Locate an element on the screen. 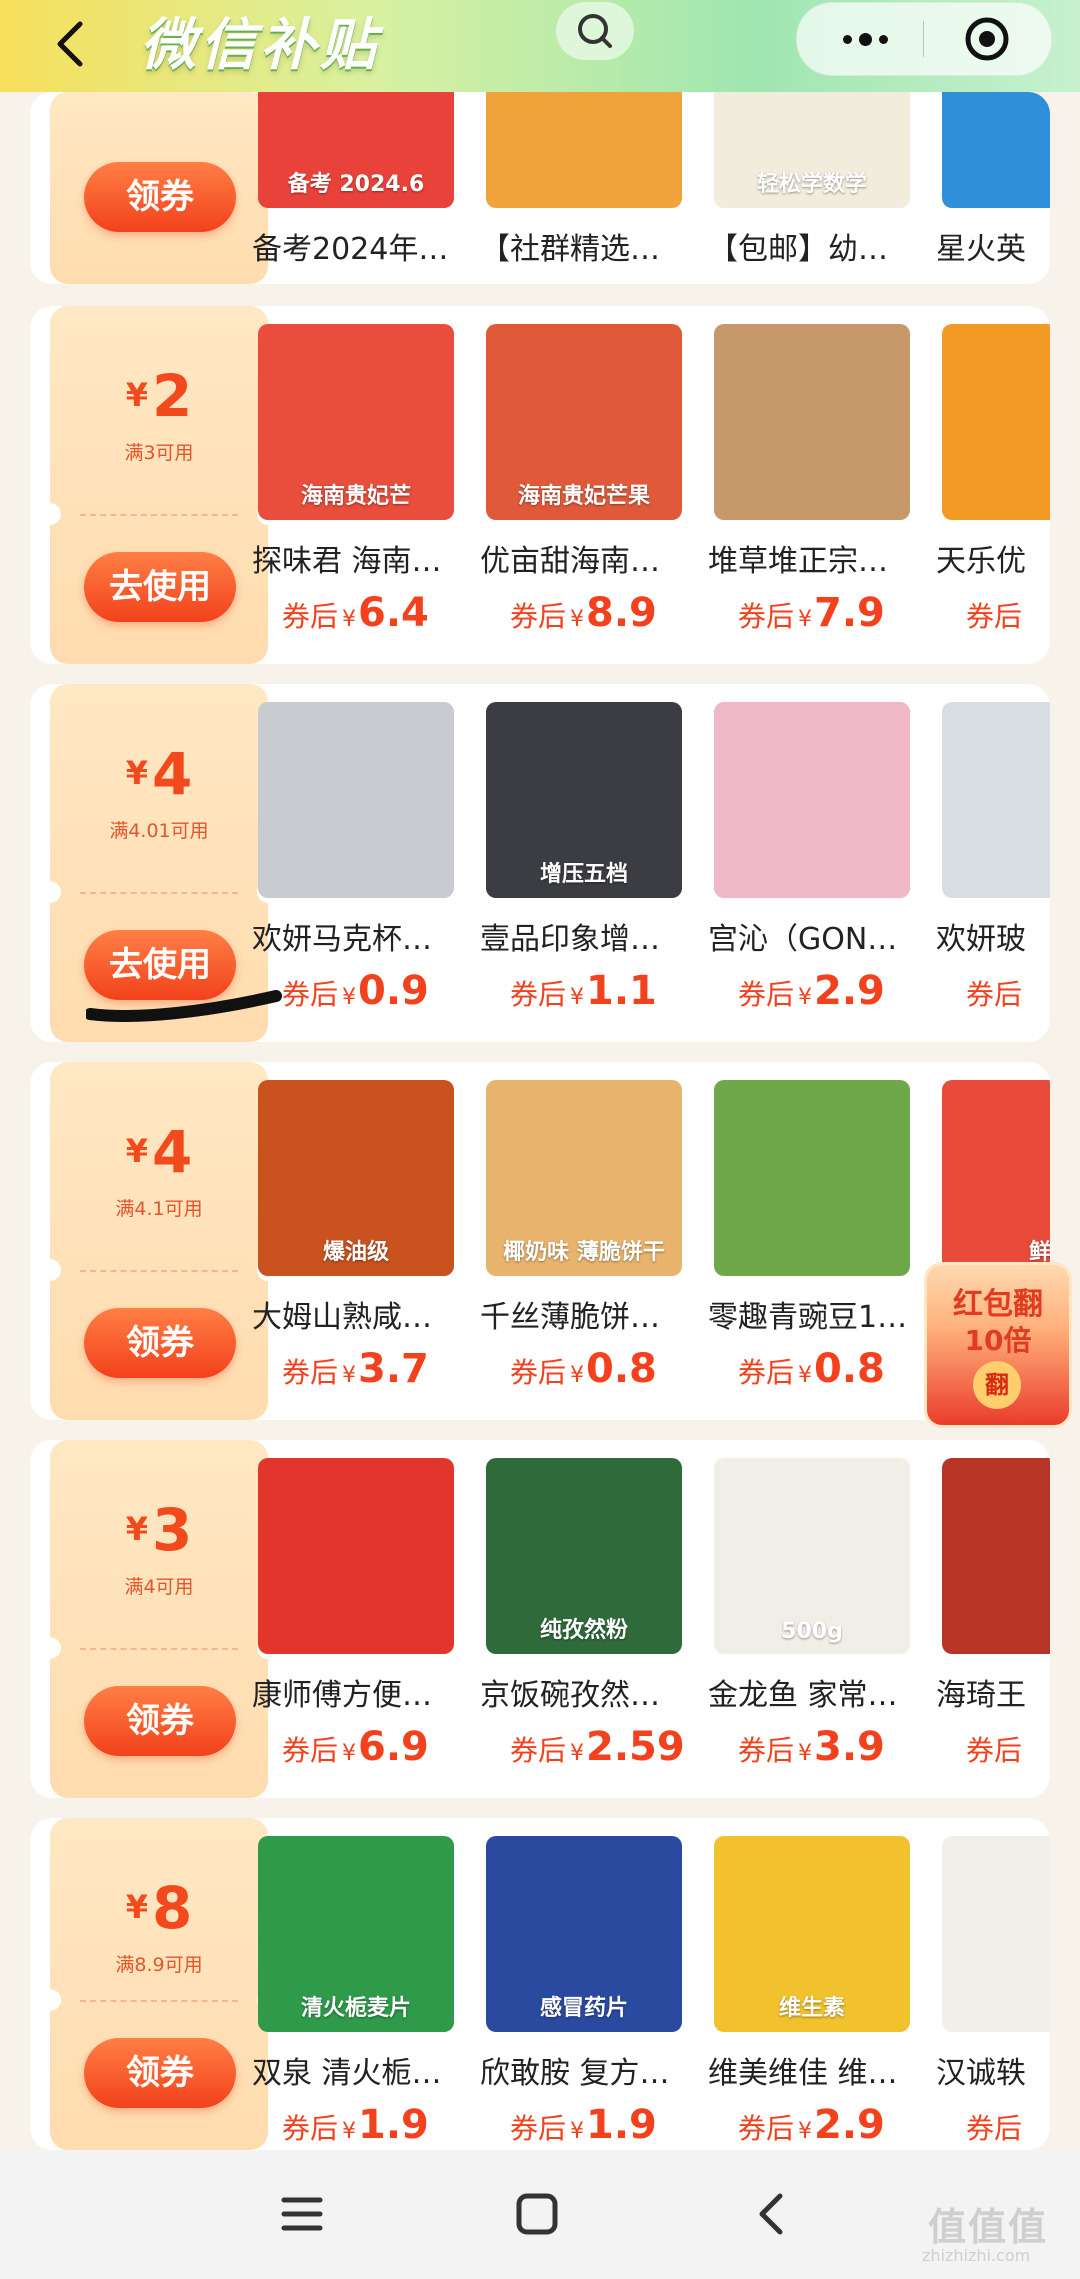 The image size is (1080, 2279). product-item: 爆油级 大姆山熟咸… 券后 ¥3.7 is located at coordinates (359, 1236).